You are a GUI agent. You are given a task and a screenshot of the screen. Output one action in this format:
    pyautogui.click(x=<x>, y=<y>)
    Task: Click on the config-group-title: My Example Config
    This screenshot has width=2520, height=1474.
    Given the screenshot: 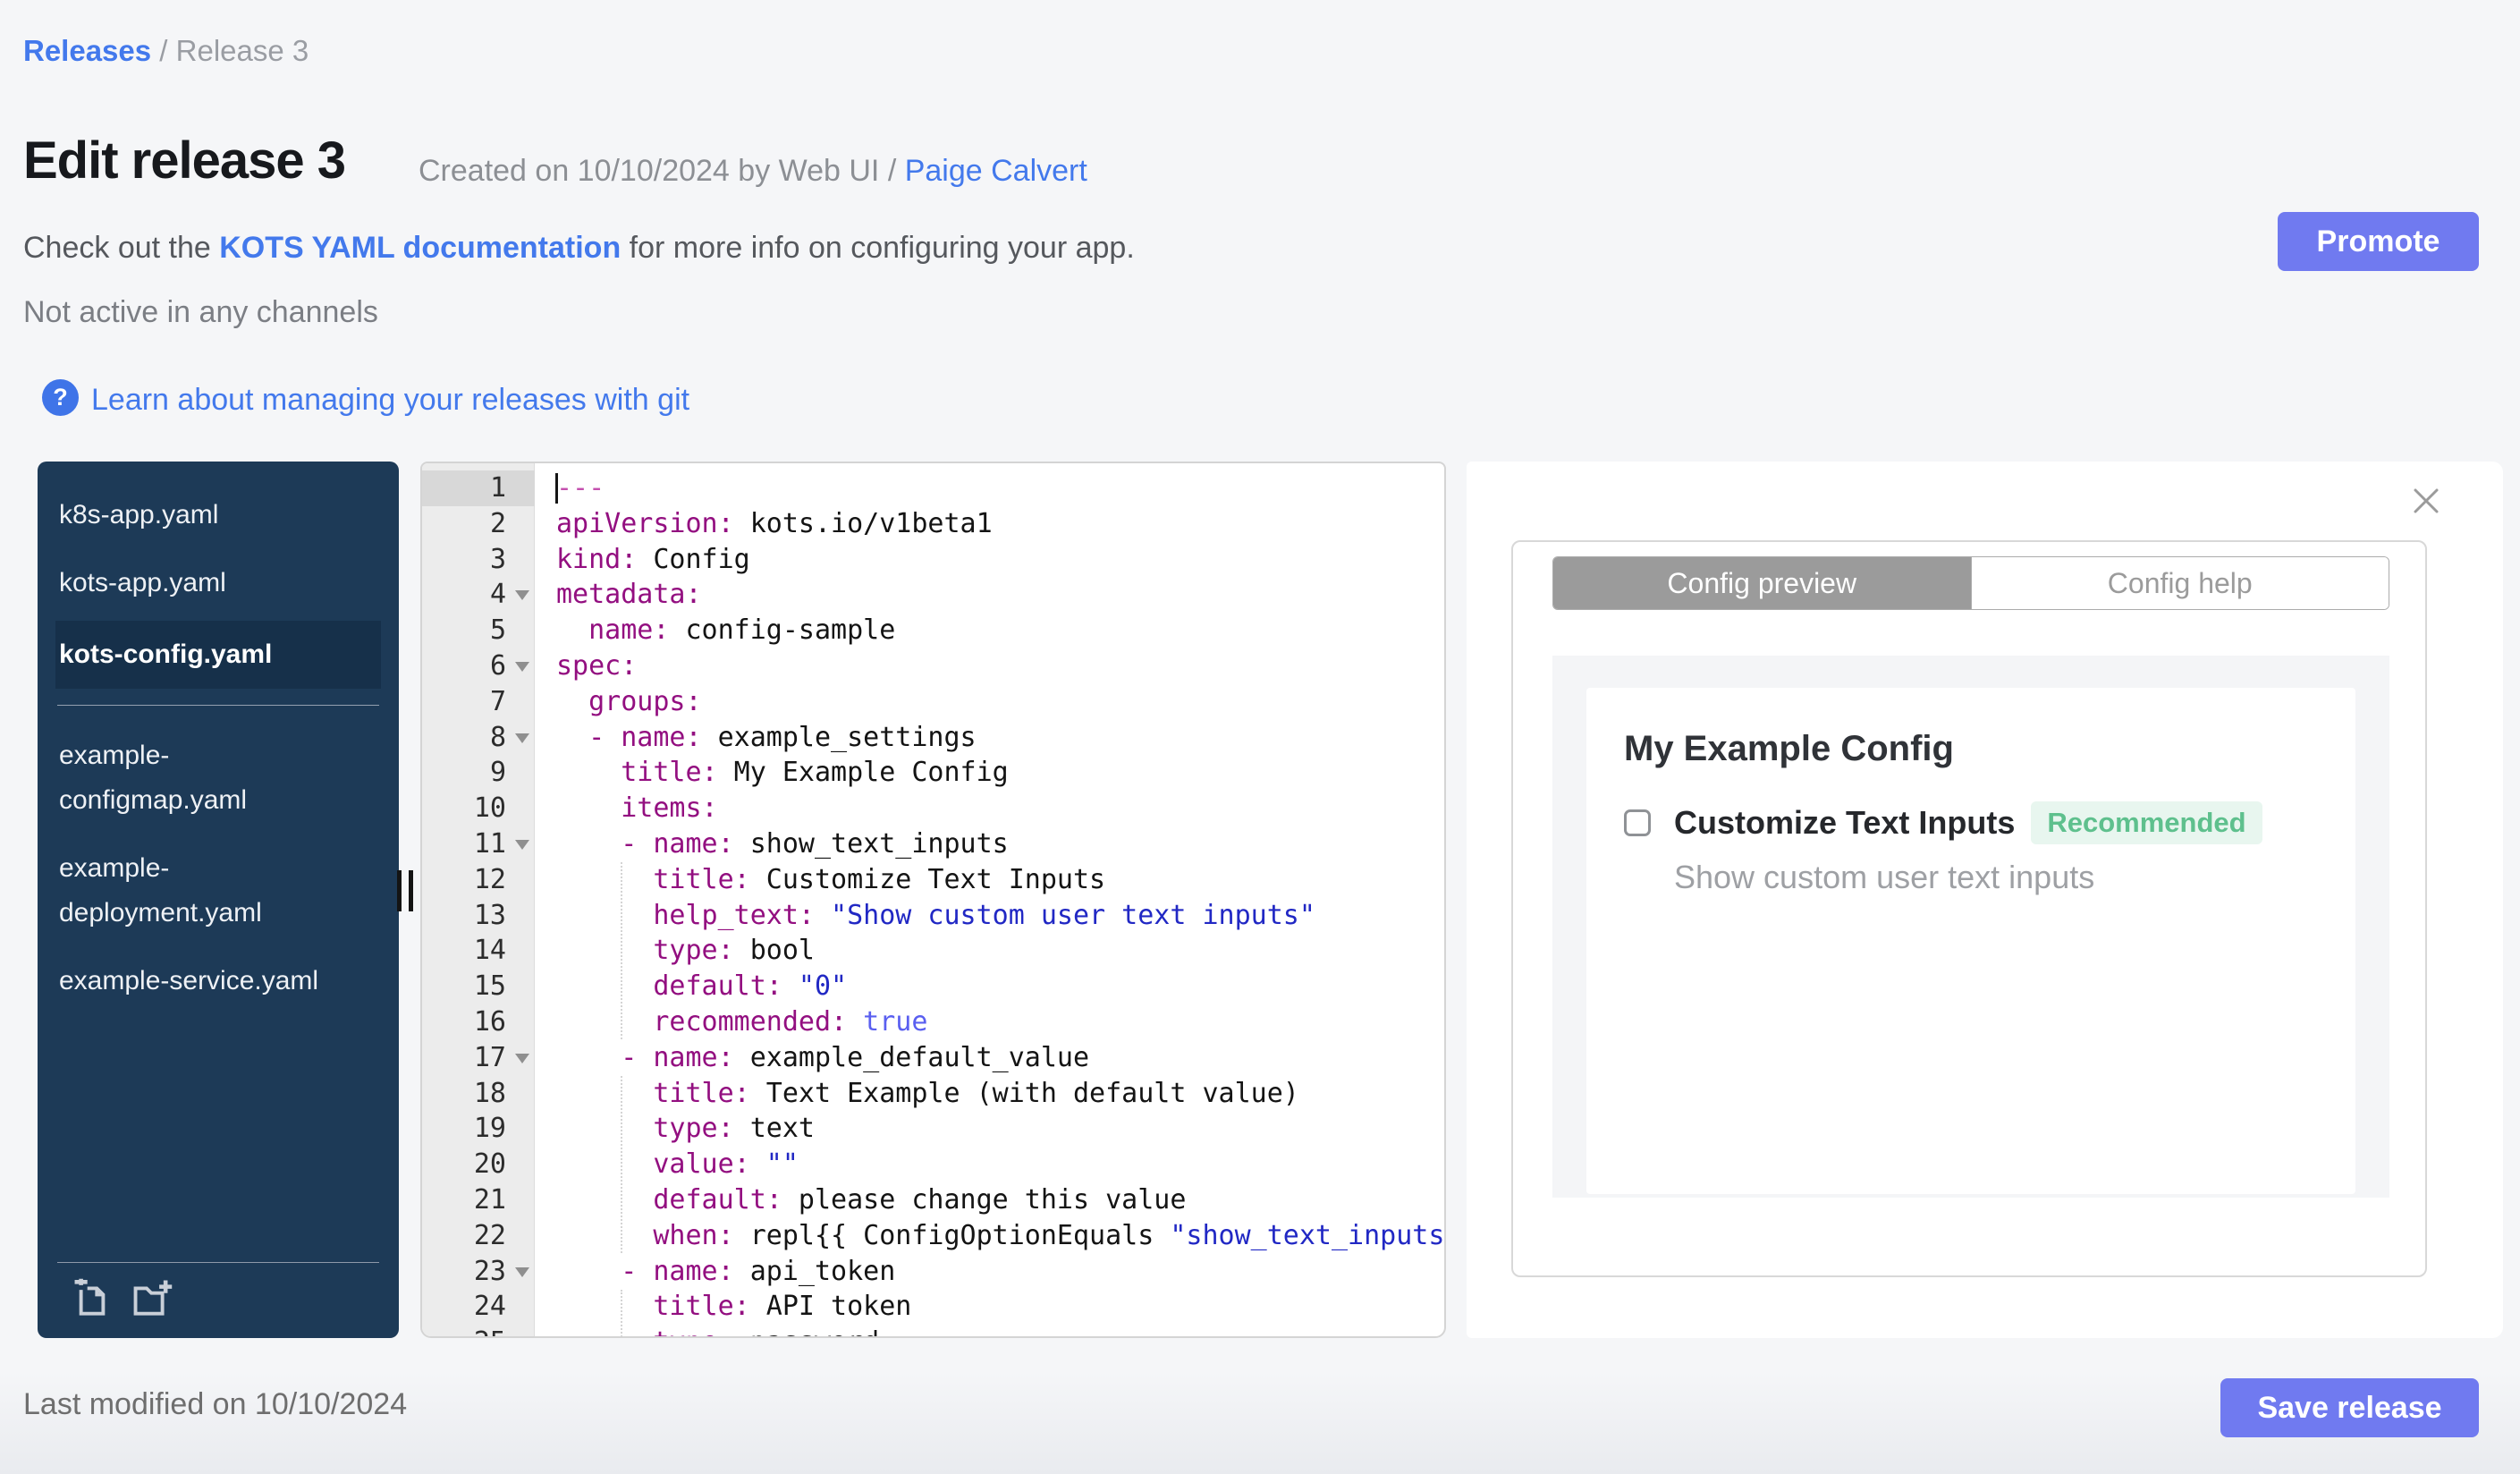 What is the action you would take?
    pyautogui.click(x=1789, y=748)
    